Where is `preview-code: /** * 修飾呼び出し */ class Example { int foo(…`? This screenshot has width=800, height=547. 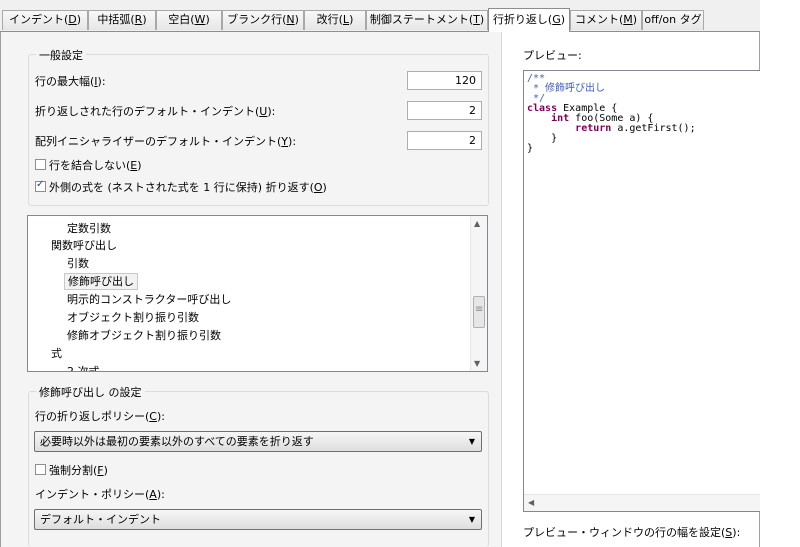 preview-code: /** * 修飾呼び出し */ class Example { int foo(… is located at coordinates (611, 114).